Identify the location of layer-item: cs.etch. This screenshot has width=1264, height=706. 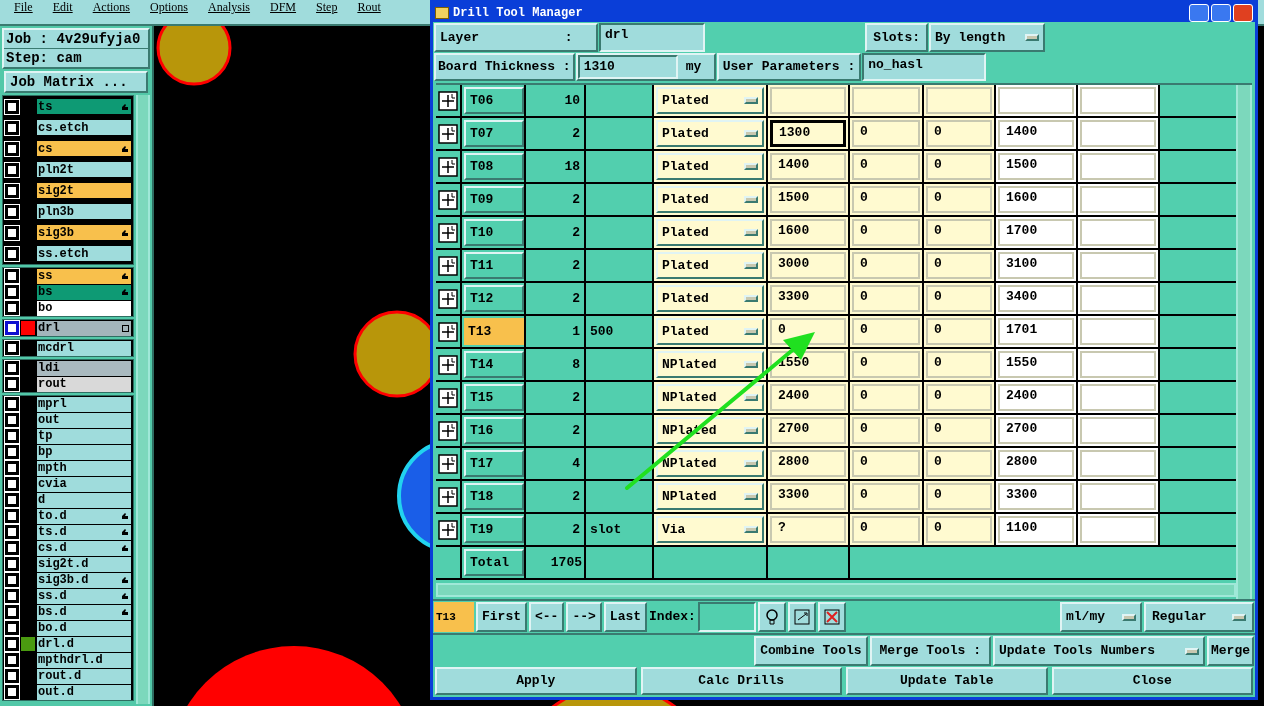
(84, 127).